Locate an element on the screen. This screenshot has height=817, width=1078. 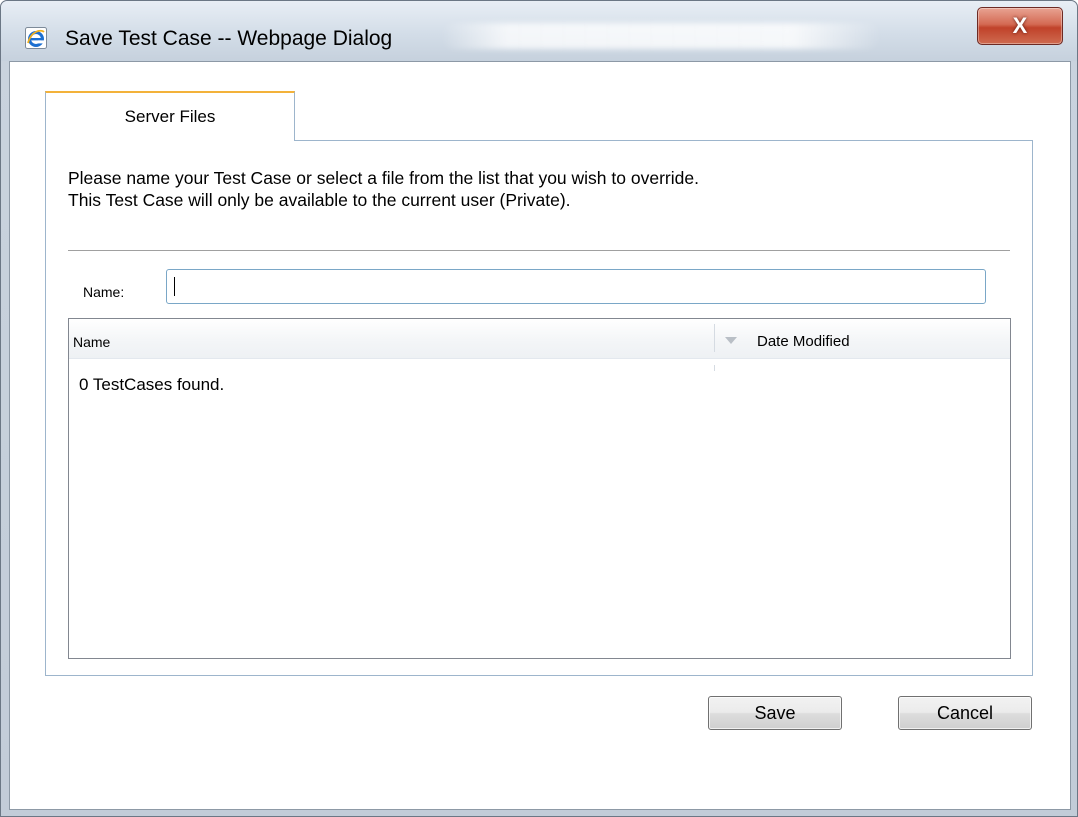
title-bar-glass is located at coordinates (661, 36).